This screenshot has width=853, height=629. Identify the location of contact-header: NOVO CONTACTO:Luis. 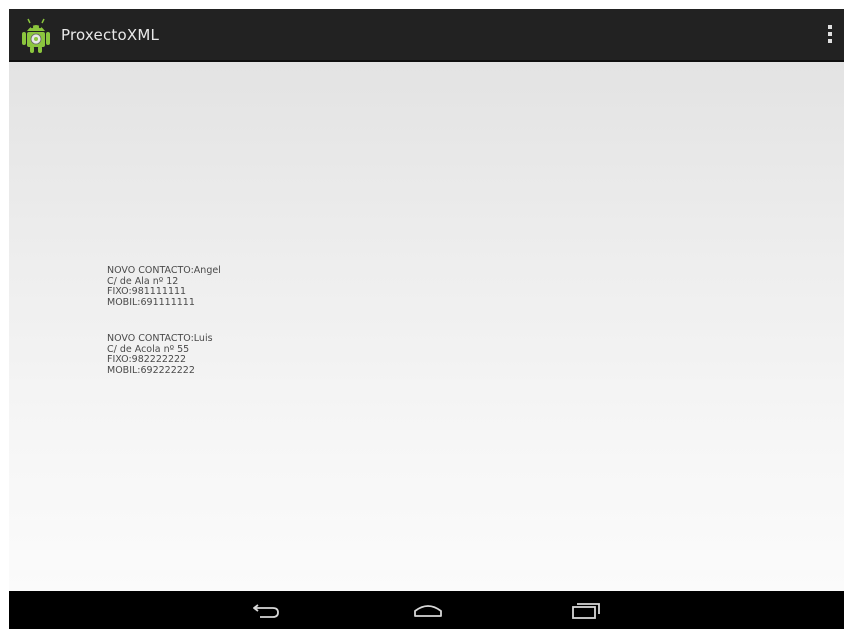
(160, 338).